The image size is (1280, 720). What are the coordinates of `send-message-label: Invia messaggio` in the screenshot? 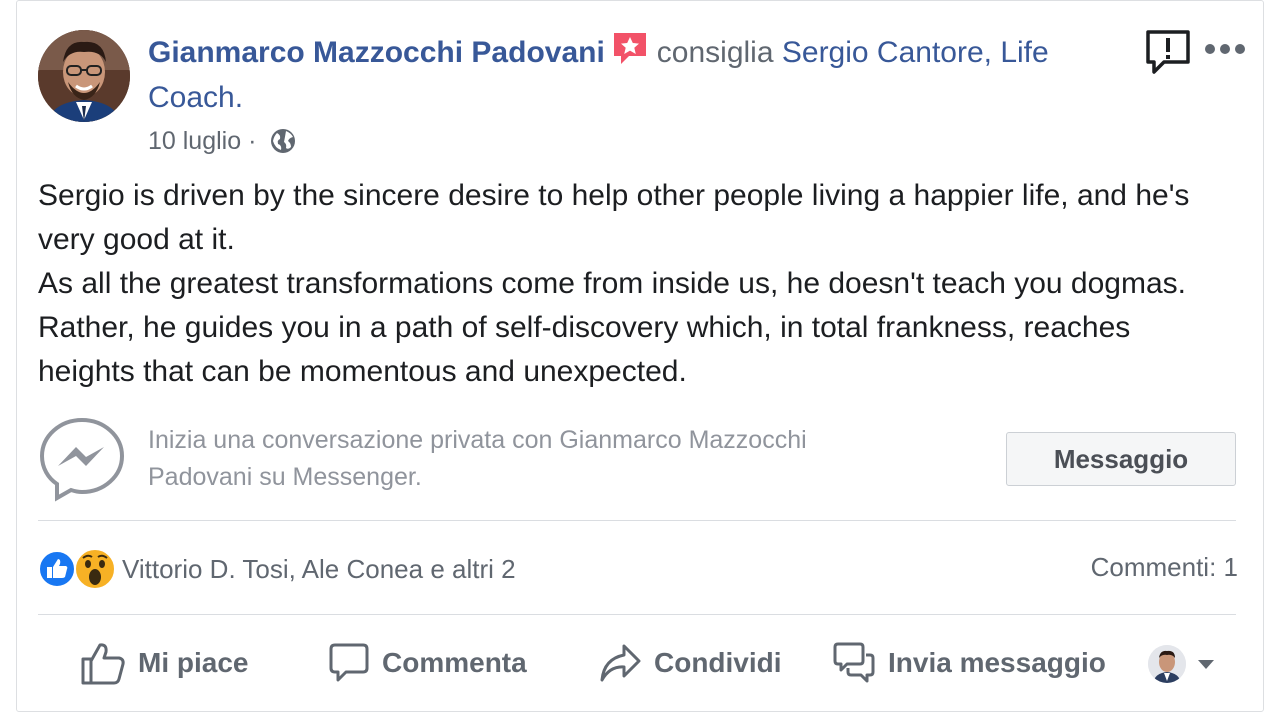 It's located at (997, 662).